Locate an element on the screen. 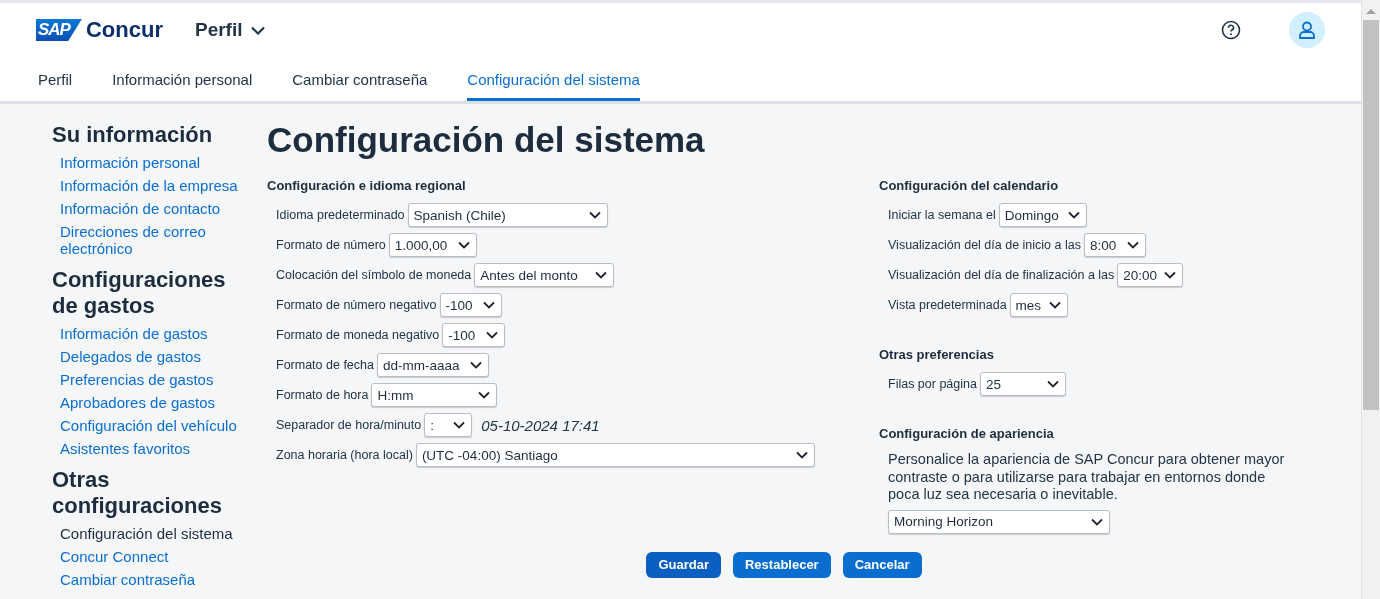 Image resolution: width=1380 pixels, height=599 pixels. section-title: Configuración de apariencia is located at coordinates (967, 433).